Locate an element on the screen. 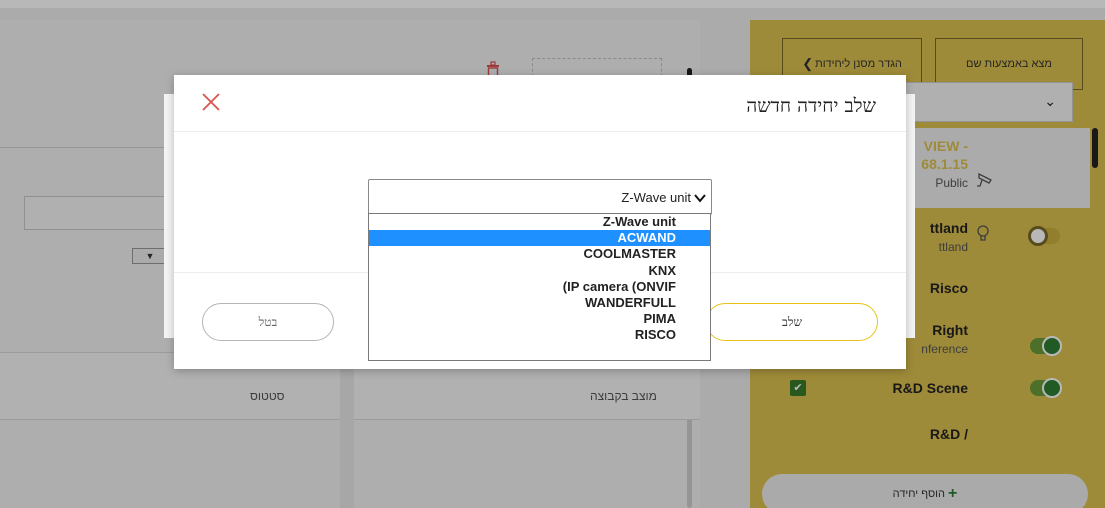 The image size is (1105, 508). cancel-button: בטל is located at coordinates (268, 322).